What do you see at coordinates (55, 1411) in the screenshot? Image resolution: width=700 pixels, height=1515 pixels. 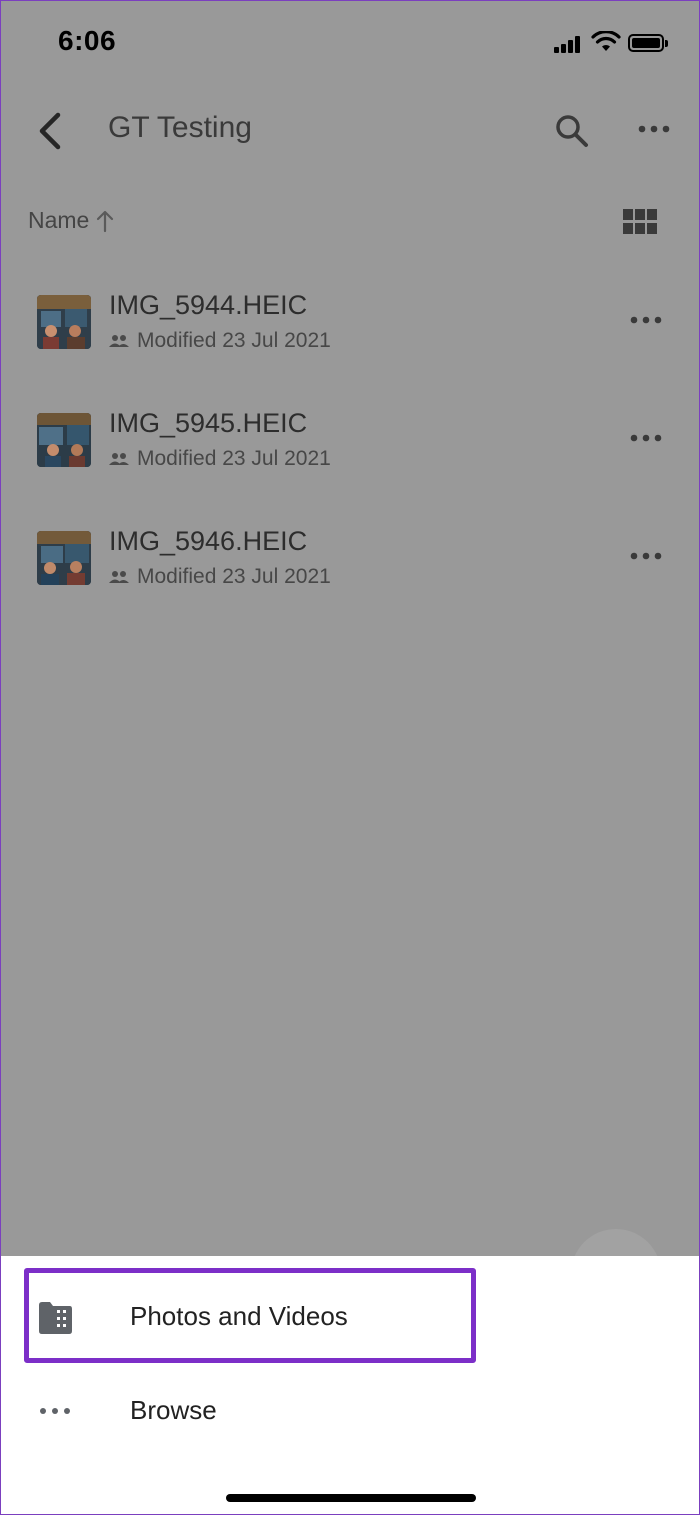 I see `more-horizontal-icon` at bounding box center [55, 1411].